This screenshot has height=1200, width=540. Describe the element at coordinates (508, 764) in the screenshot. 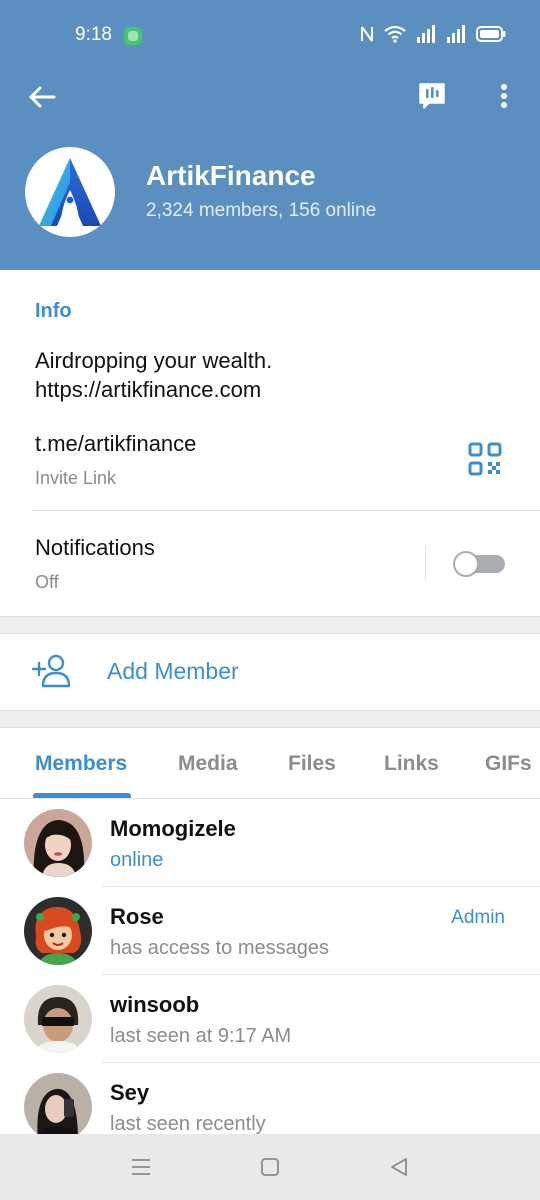

I see `tab-gifs: GIFs` at that location.